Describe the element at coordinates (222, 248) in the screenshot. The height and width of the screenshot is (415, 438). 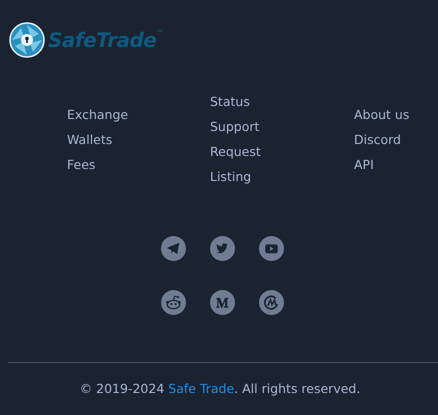
I see `bird-icon` at that location.